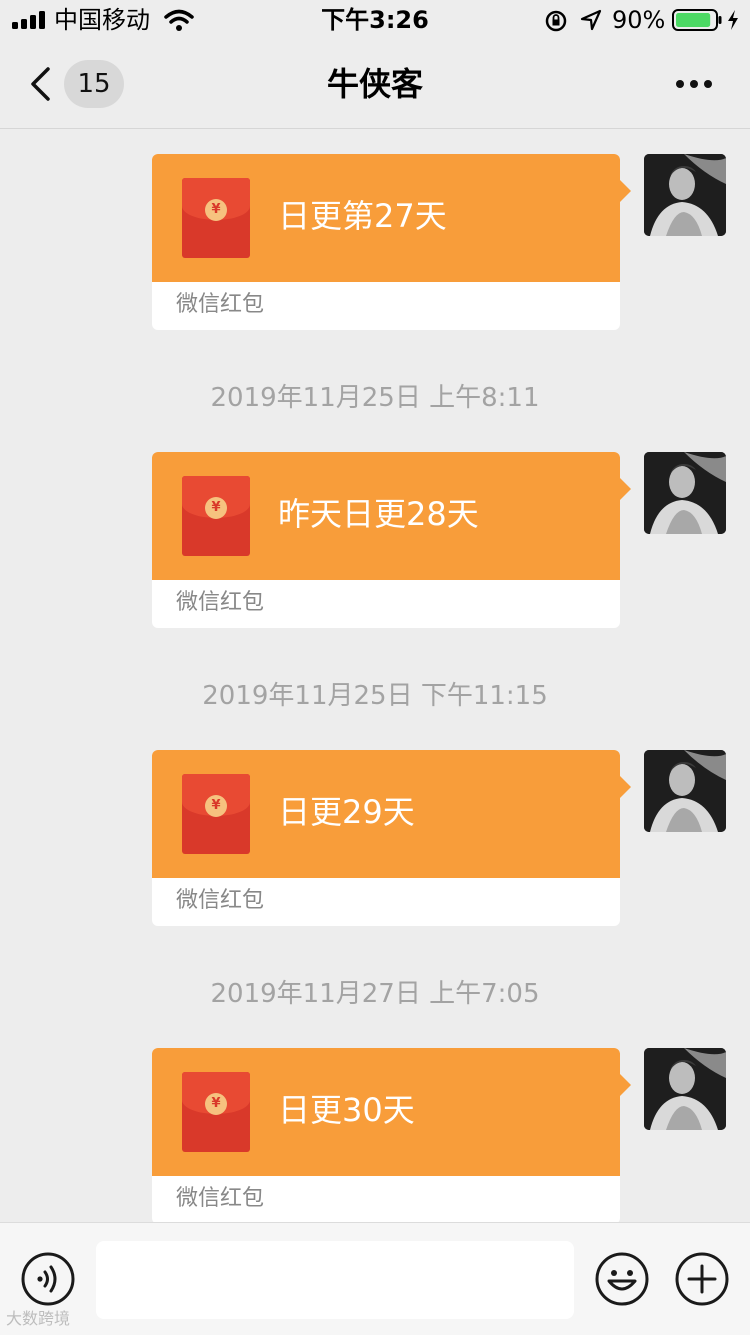  I want to click on red-packet-title: 昨天日更28天, so click(378, 514).